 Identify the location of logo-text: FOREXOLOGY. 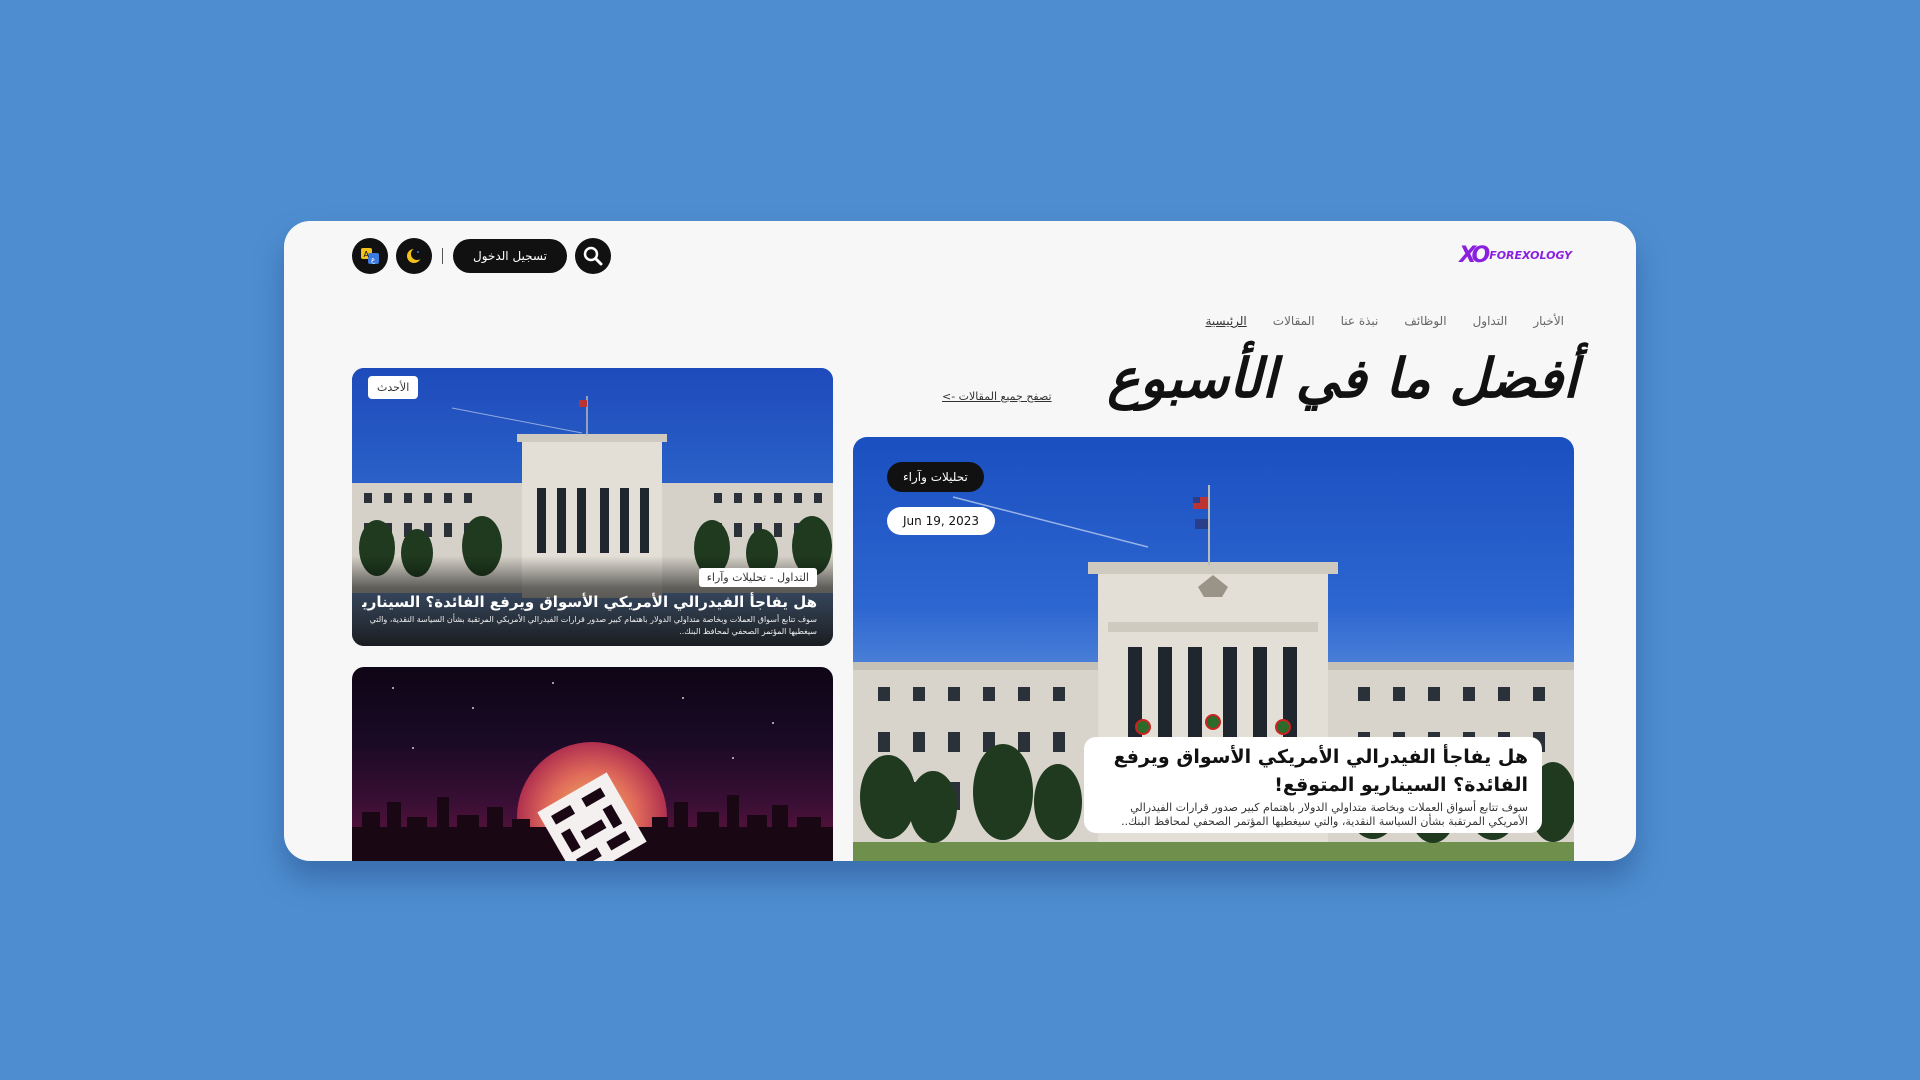
(1530, 255).